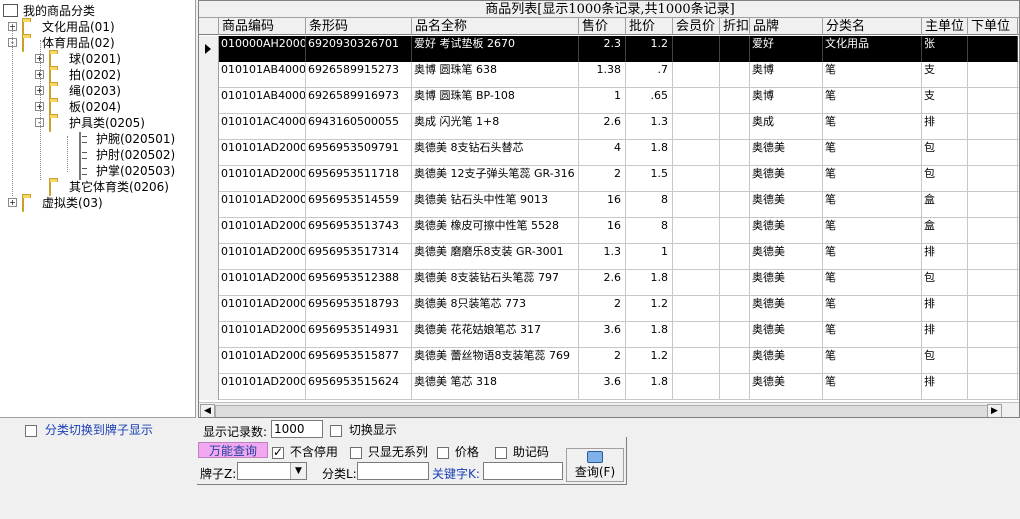  Describe the element at coordinates (649, 127) in the screenshot. I see `table-cell: 1.3` at that location.